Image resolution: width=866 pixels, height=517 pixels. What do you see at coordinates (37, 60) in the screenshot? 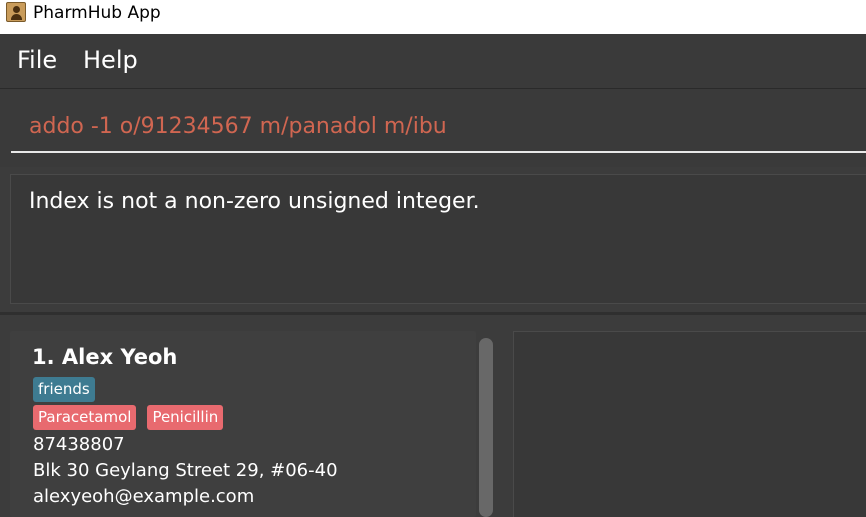
I see `menu-file: File` at bounding box center [37, 60].